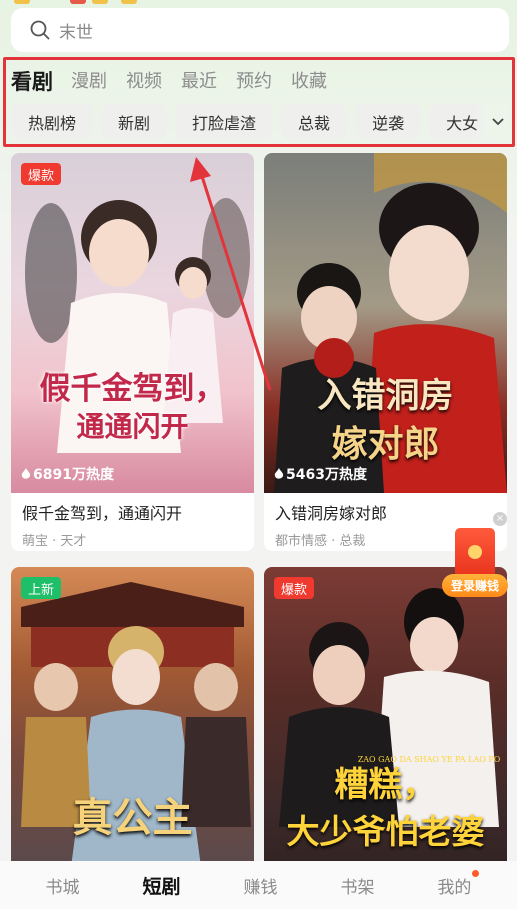 The width and height of the screenshot is (517, 909). I want to click on search-input: 末世, so click(76, 30).